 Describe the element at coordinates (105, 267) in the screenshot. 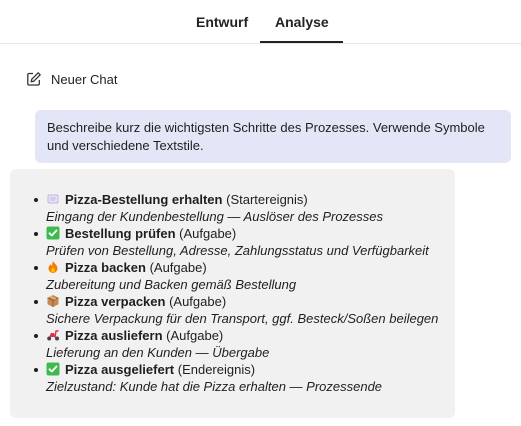

I see `step-title: Pizza backen` at that location.